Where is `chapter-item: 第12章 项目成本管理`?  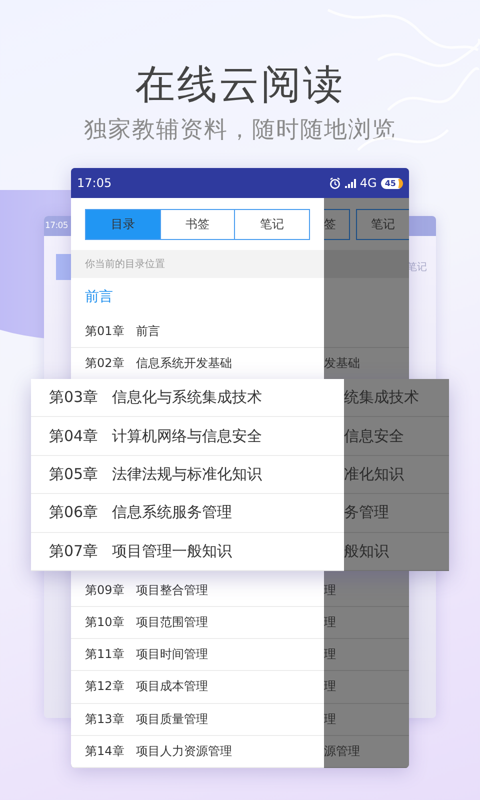
chapter-item: 第12章 项目成本管理 is located at coordinates (197, 687).